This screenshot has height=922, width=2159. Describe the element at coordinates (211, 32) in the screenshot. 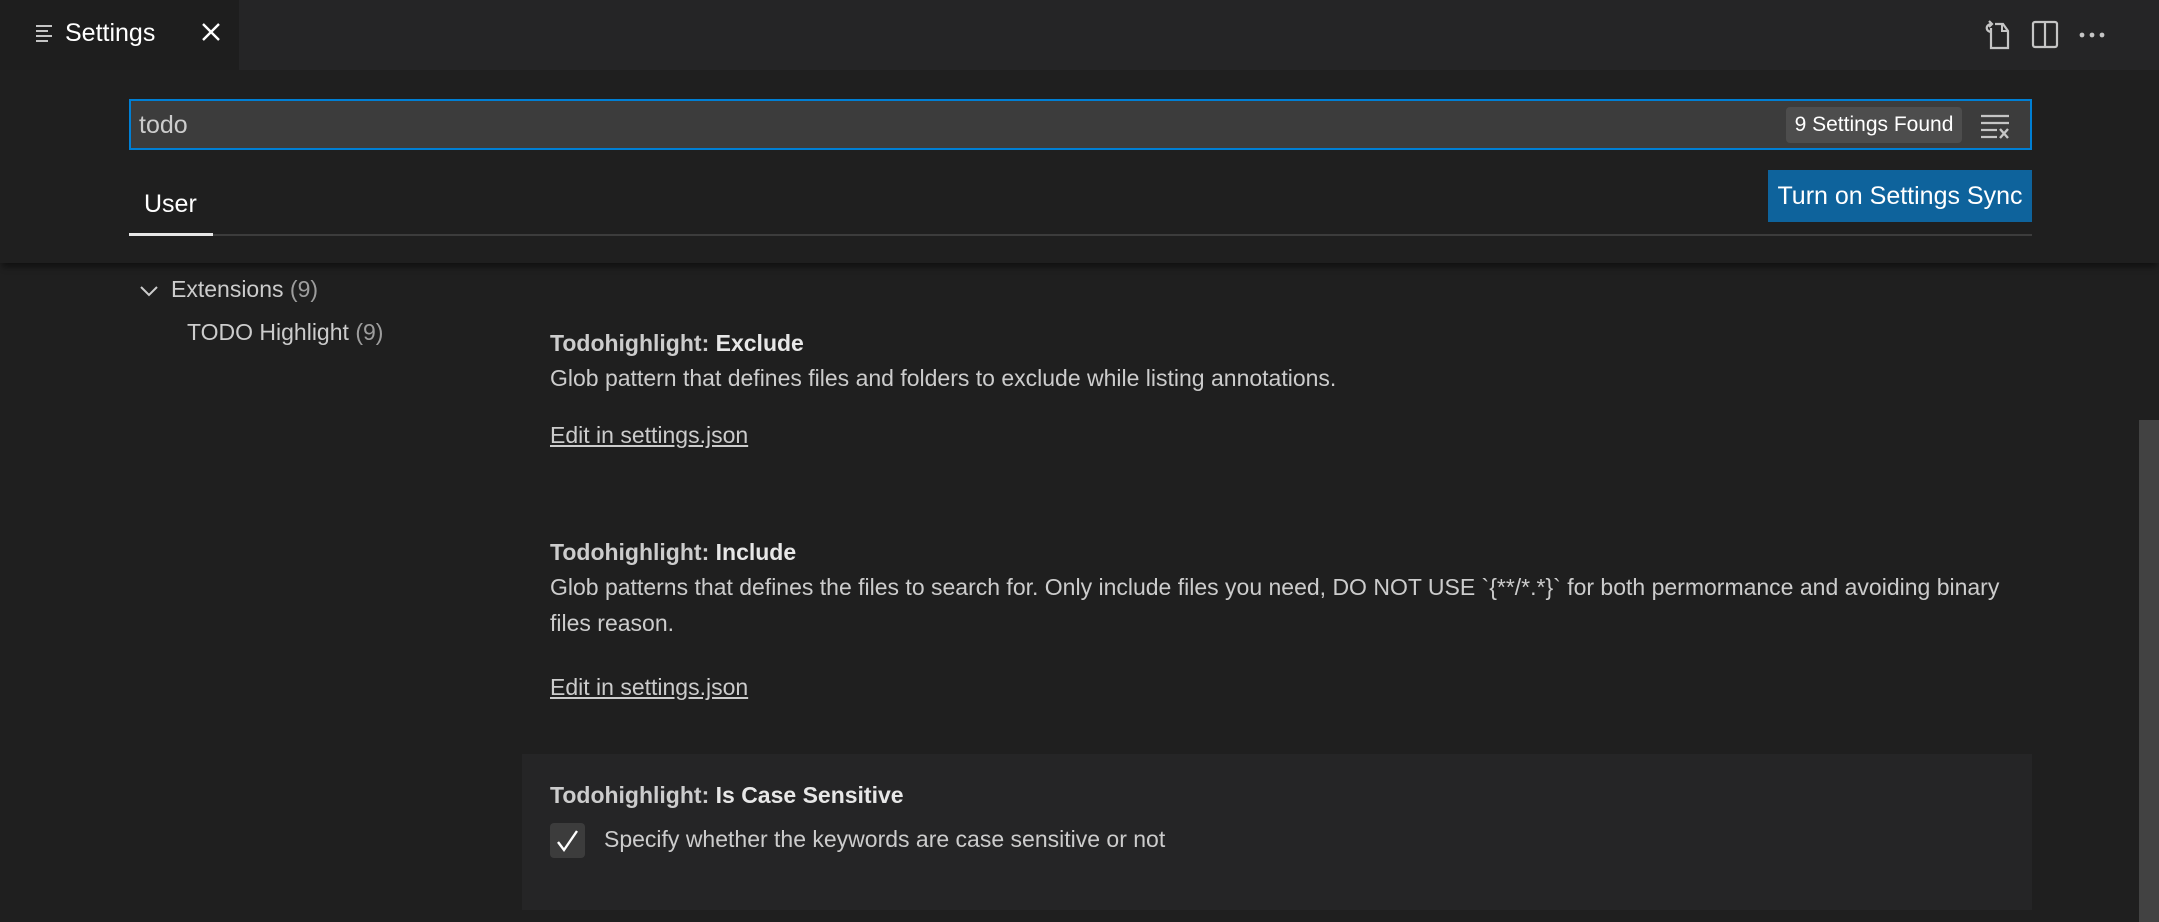

I see `close-icon` at that location.